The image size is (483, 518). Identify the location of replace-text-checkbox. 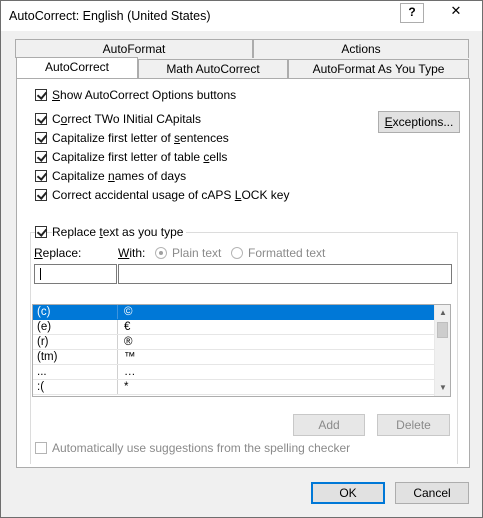
(41, 232).